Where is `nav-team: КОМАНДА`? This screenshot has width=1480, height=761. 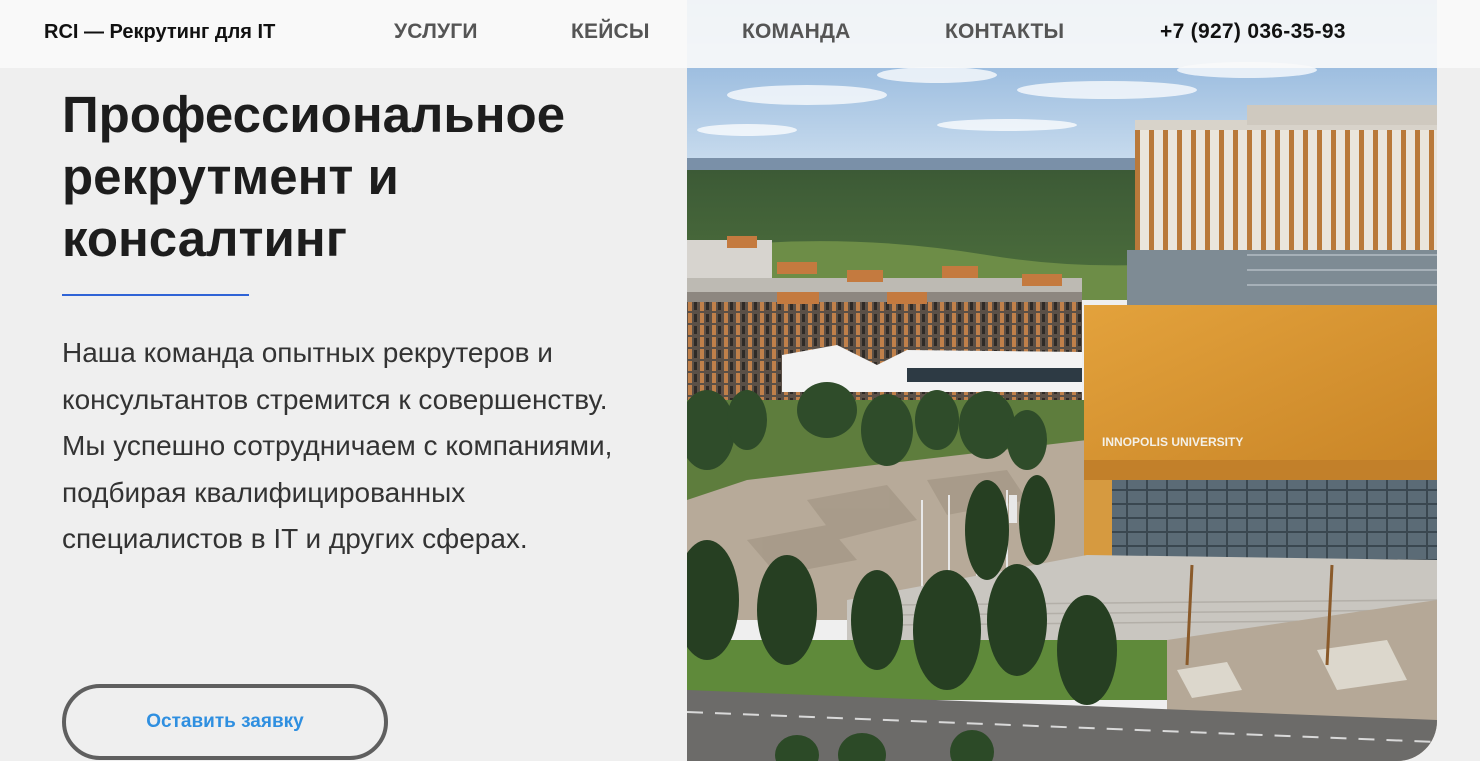
nav-team: КОМАНДА is located at coordinates (796, 32).